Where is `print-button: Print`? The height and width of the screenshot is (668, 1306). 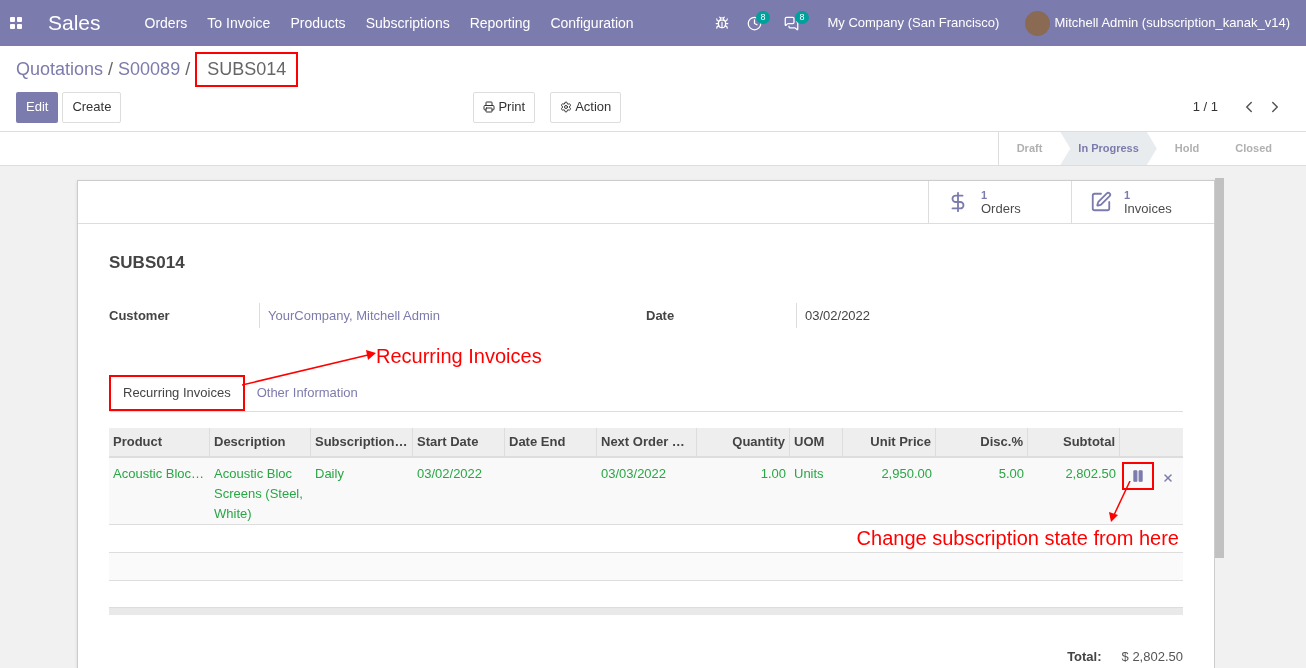 print-button: Print is located at coordinates (504, 107).